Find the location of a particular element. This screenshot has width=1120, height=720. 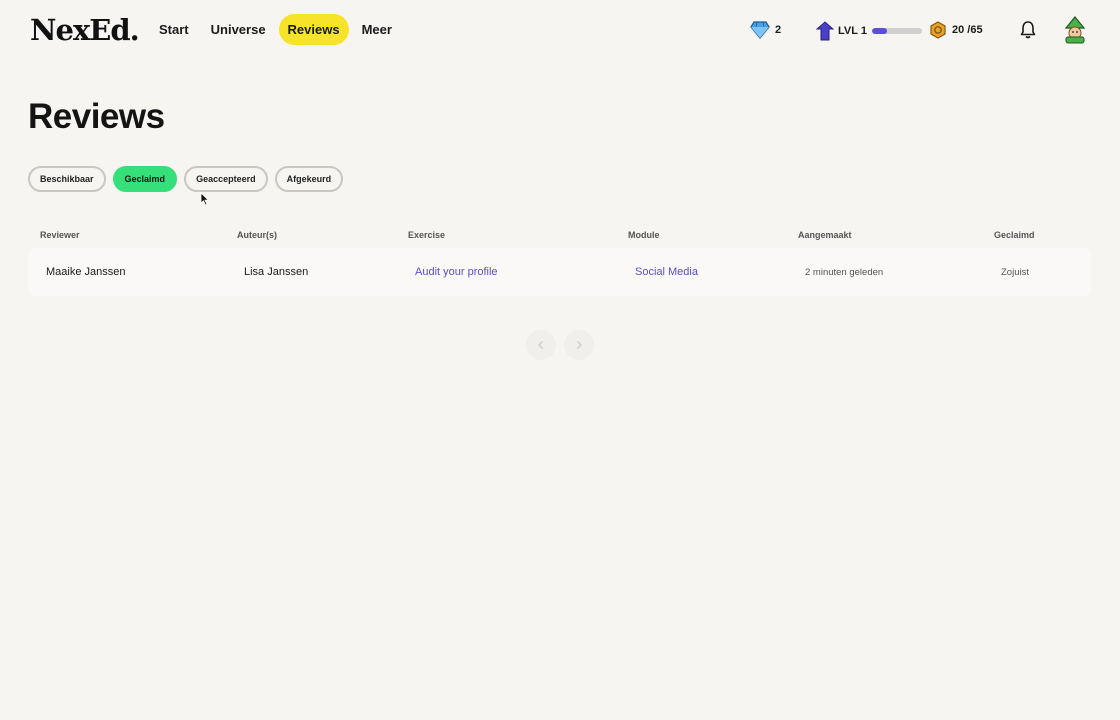

column-header-exercise: Exercise is located at coordinates (426, 235).